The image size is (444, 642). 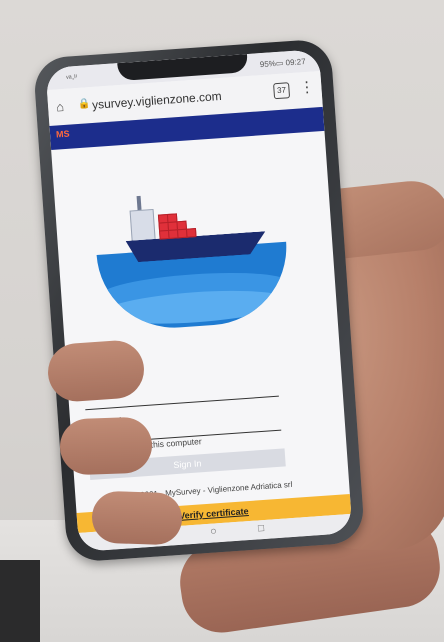 What do you see at coordinates (142, 225) in the screenshot?
I see `ship-bridge` at bounding box center [142, 225].